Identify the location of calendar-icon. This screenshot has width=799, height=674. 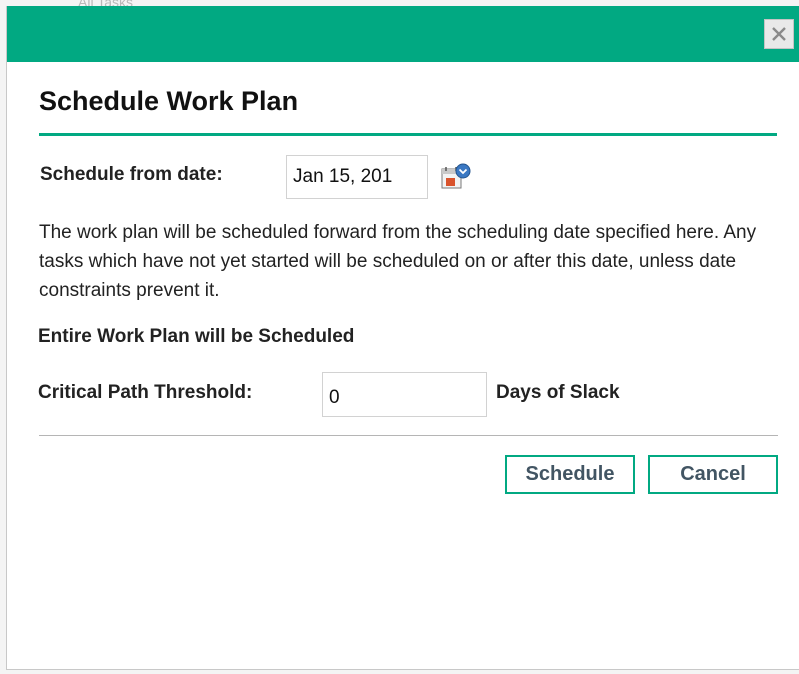
(456, 176).